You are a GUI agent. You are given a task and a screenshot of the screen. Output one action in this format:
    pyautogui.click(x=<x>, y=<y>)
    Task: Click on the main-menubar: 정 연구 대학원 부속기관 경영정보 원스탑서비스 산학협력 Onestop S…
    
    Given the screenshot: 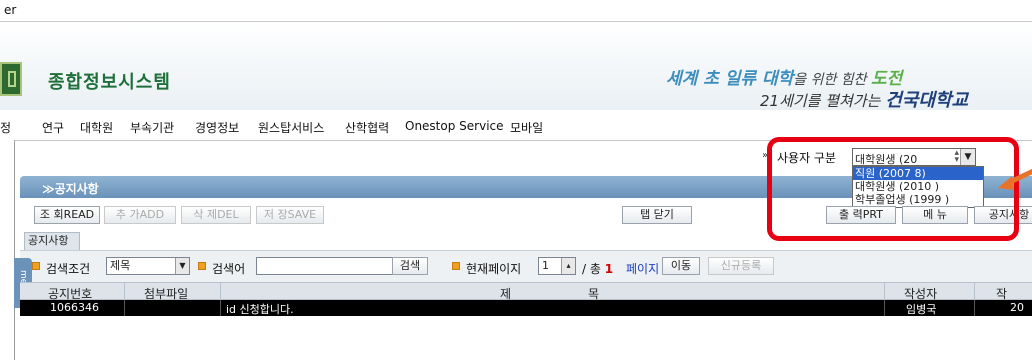 What is the action you would take?
    pyautogui.click(x=516, y=126)
    